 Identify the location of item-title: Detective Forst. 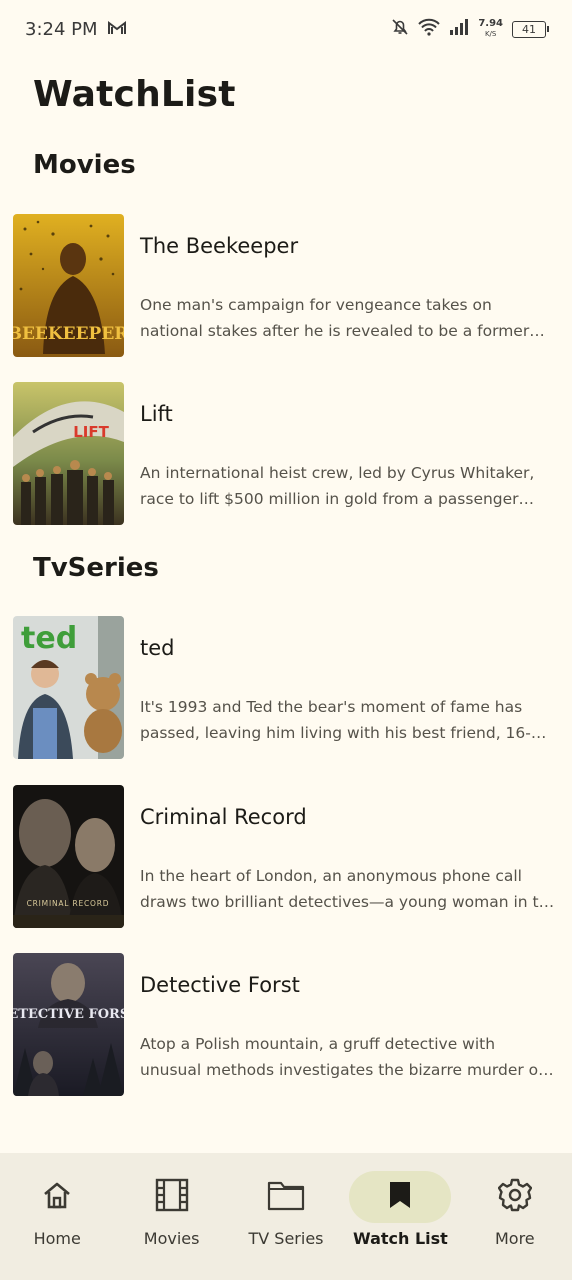
(220, 985).